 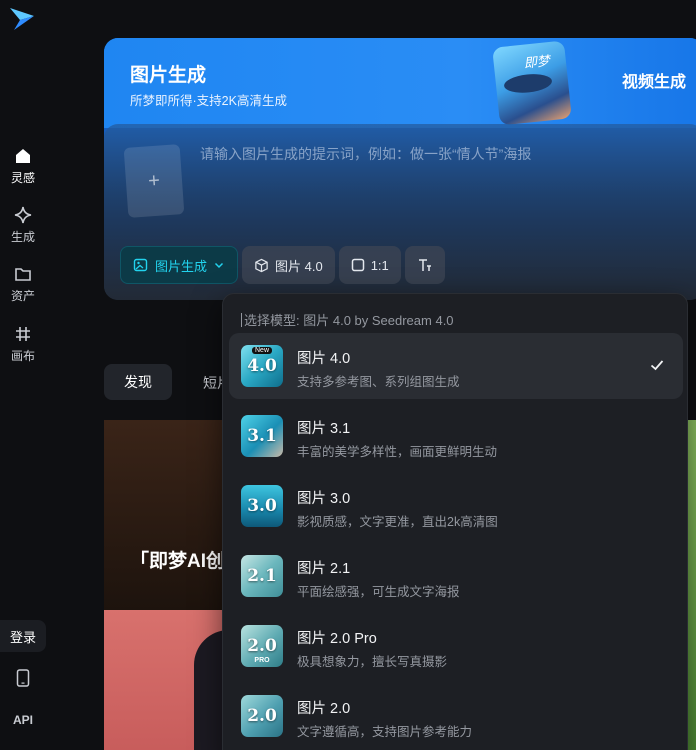 I want to click on plus-icon: +, so click(x=154, y=180).